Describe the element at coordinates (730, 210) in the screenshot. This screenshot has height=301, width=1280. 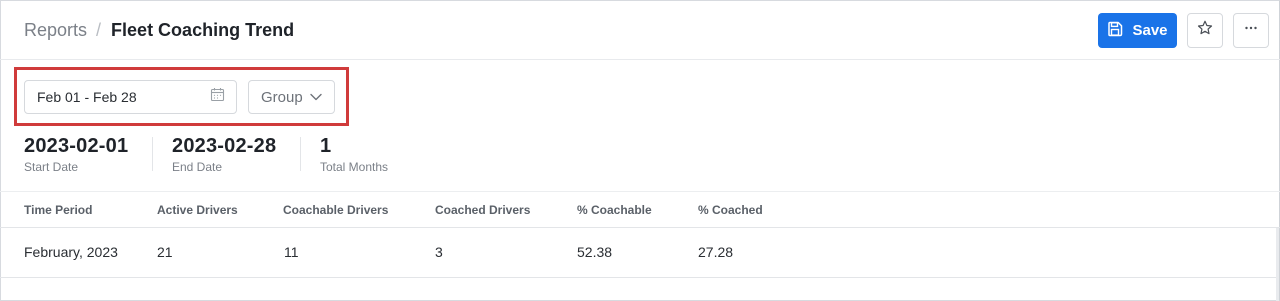
I see `column-header-percent-coached: % Coached` at that location.